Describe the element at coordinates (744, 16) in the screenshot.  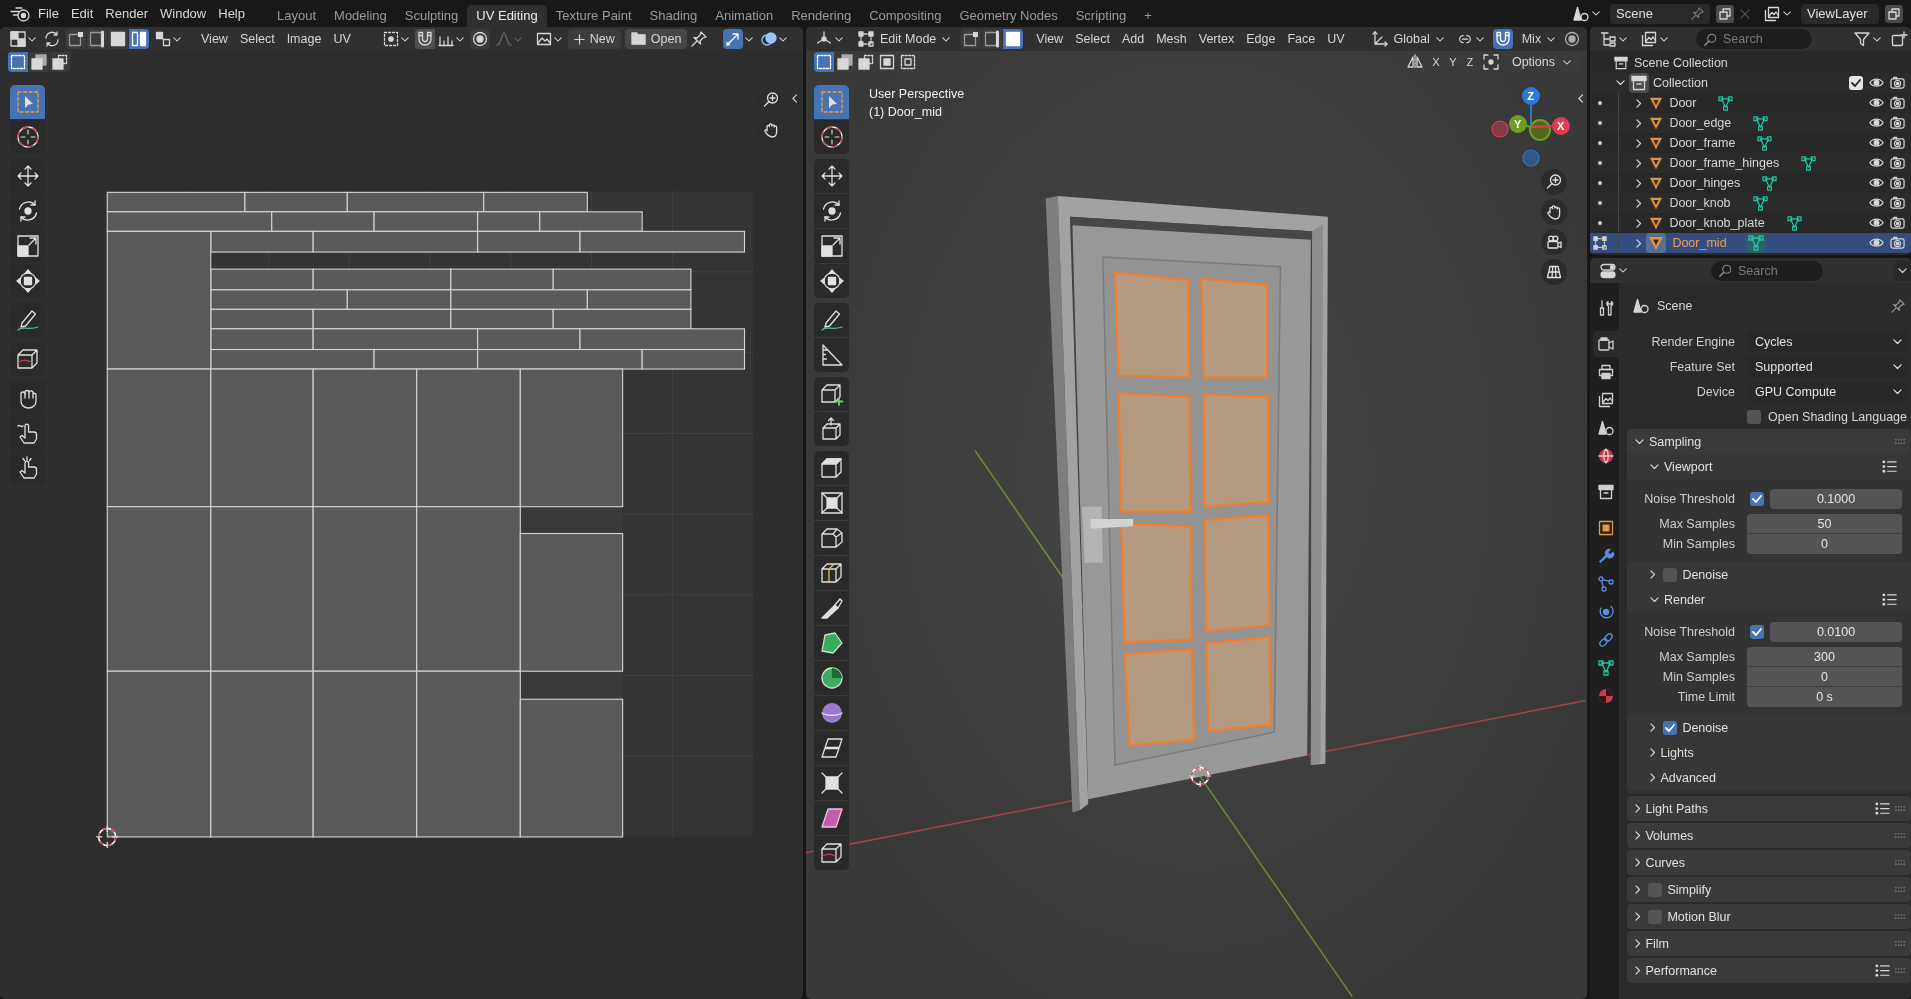
I see `workspace-tab: Animation` at that location.